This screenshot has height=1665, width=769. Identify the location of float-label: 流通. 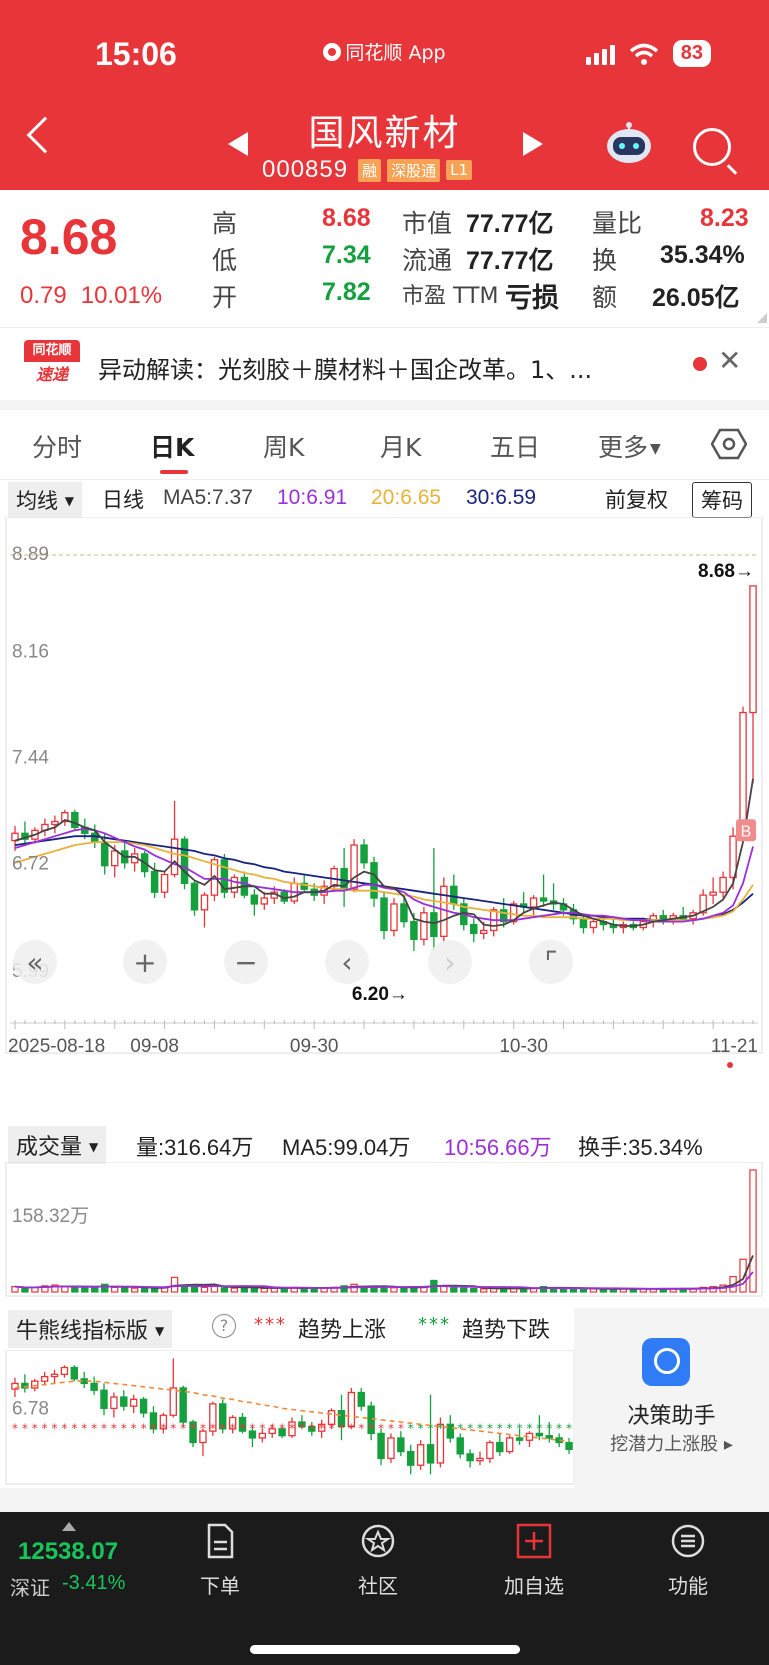
(427, 260).